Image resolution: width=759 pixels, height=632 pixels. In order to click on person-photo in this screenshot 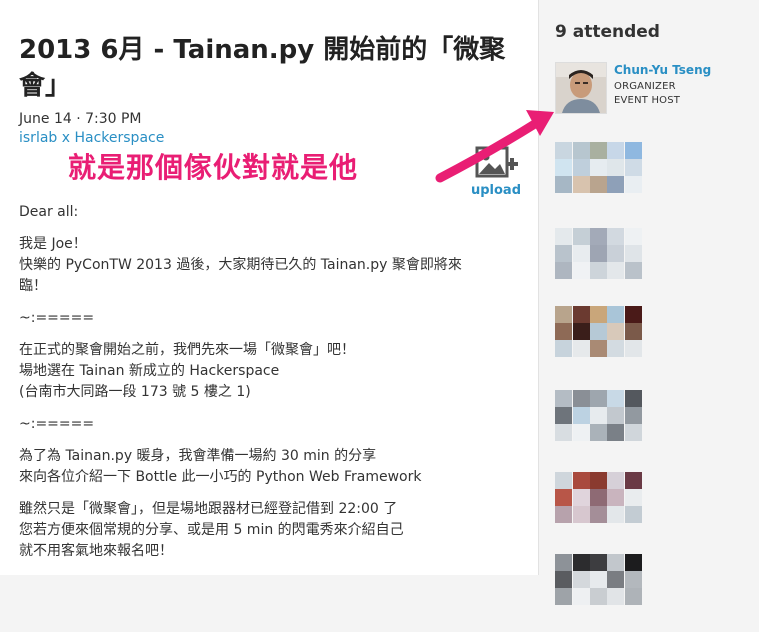, I will do `click(581, 88)`.